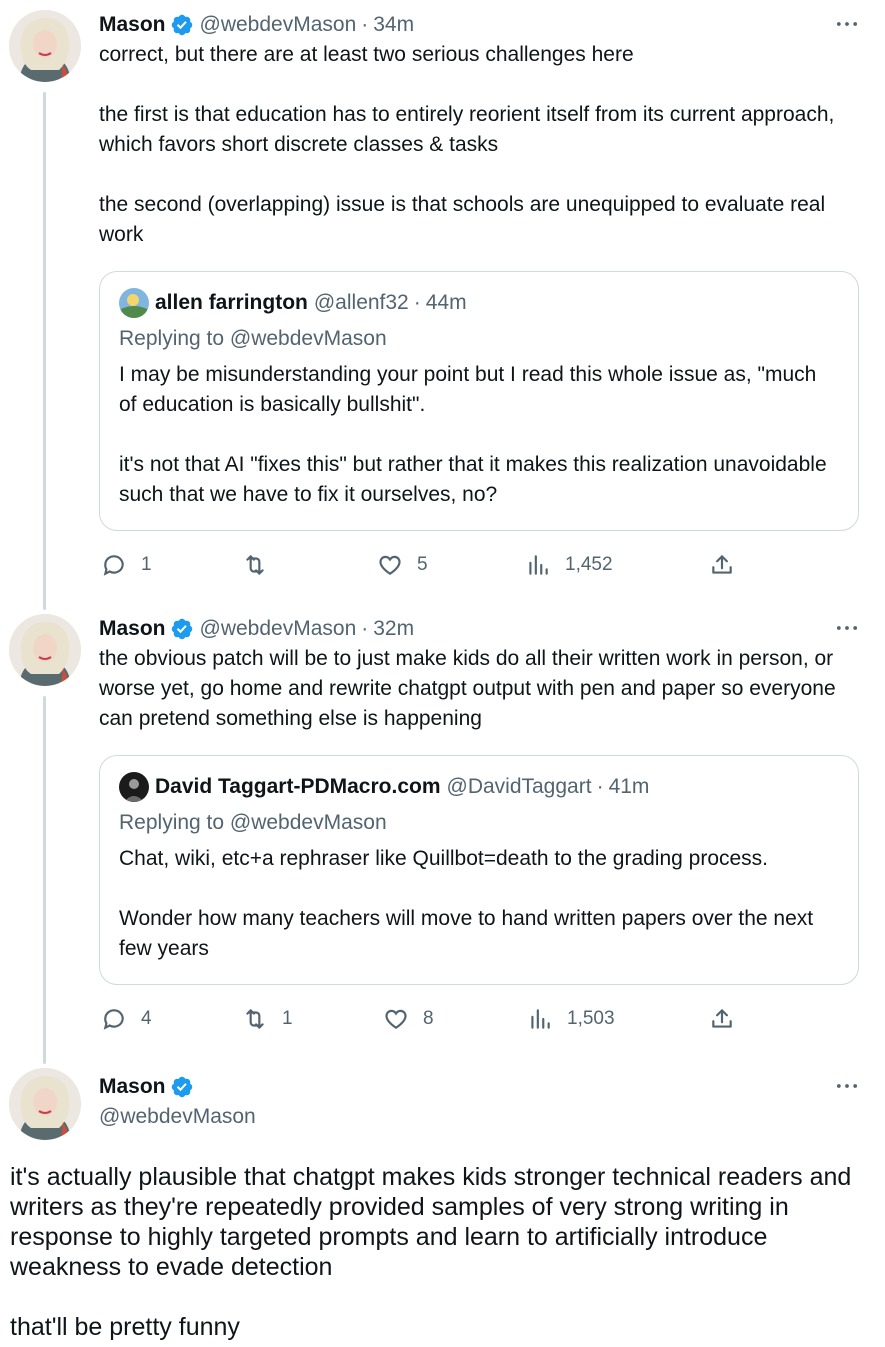  What do you see at coordinates (393, 629) in the screenshot?
I see `timestamp: 32m` at bounding box center [393, 629].